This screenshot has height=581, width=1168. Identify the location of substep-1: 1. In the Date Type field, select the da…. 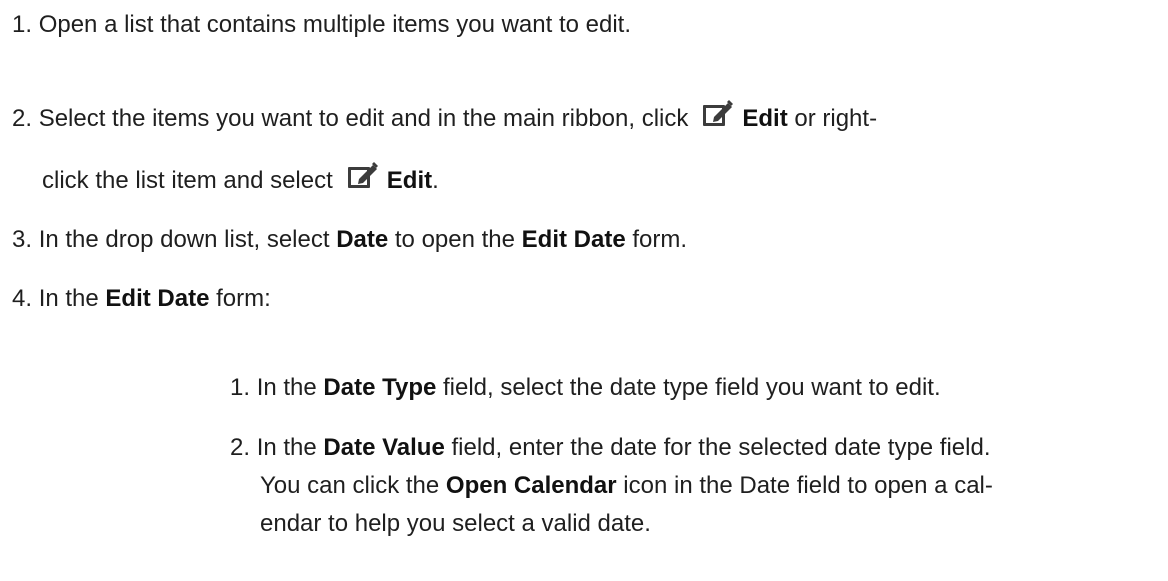
(585, 388).